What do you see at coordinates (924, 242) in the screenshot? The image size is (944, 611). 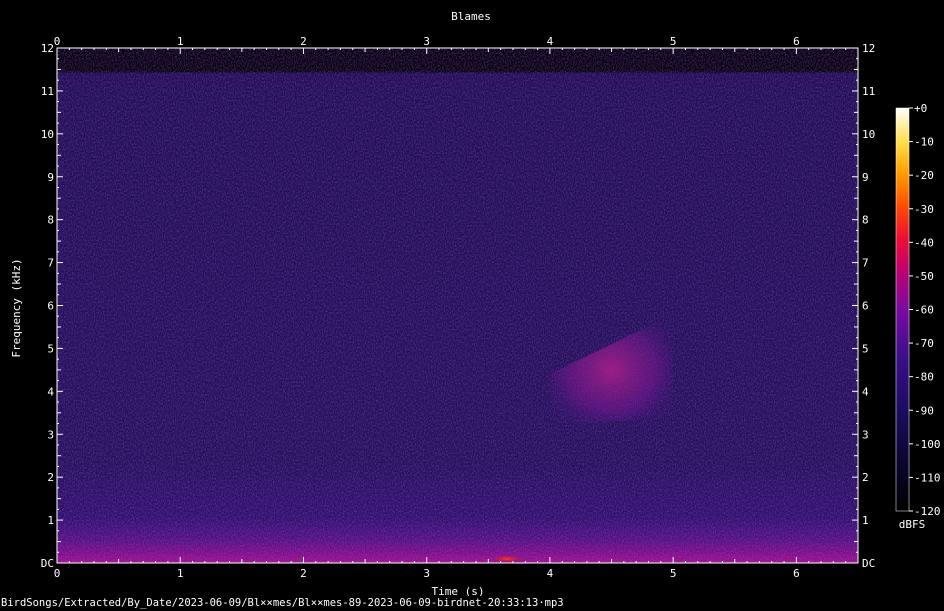 I see `colorbar-tick-label: -40` at bounding box center [924, 242].